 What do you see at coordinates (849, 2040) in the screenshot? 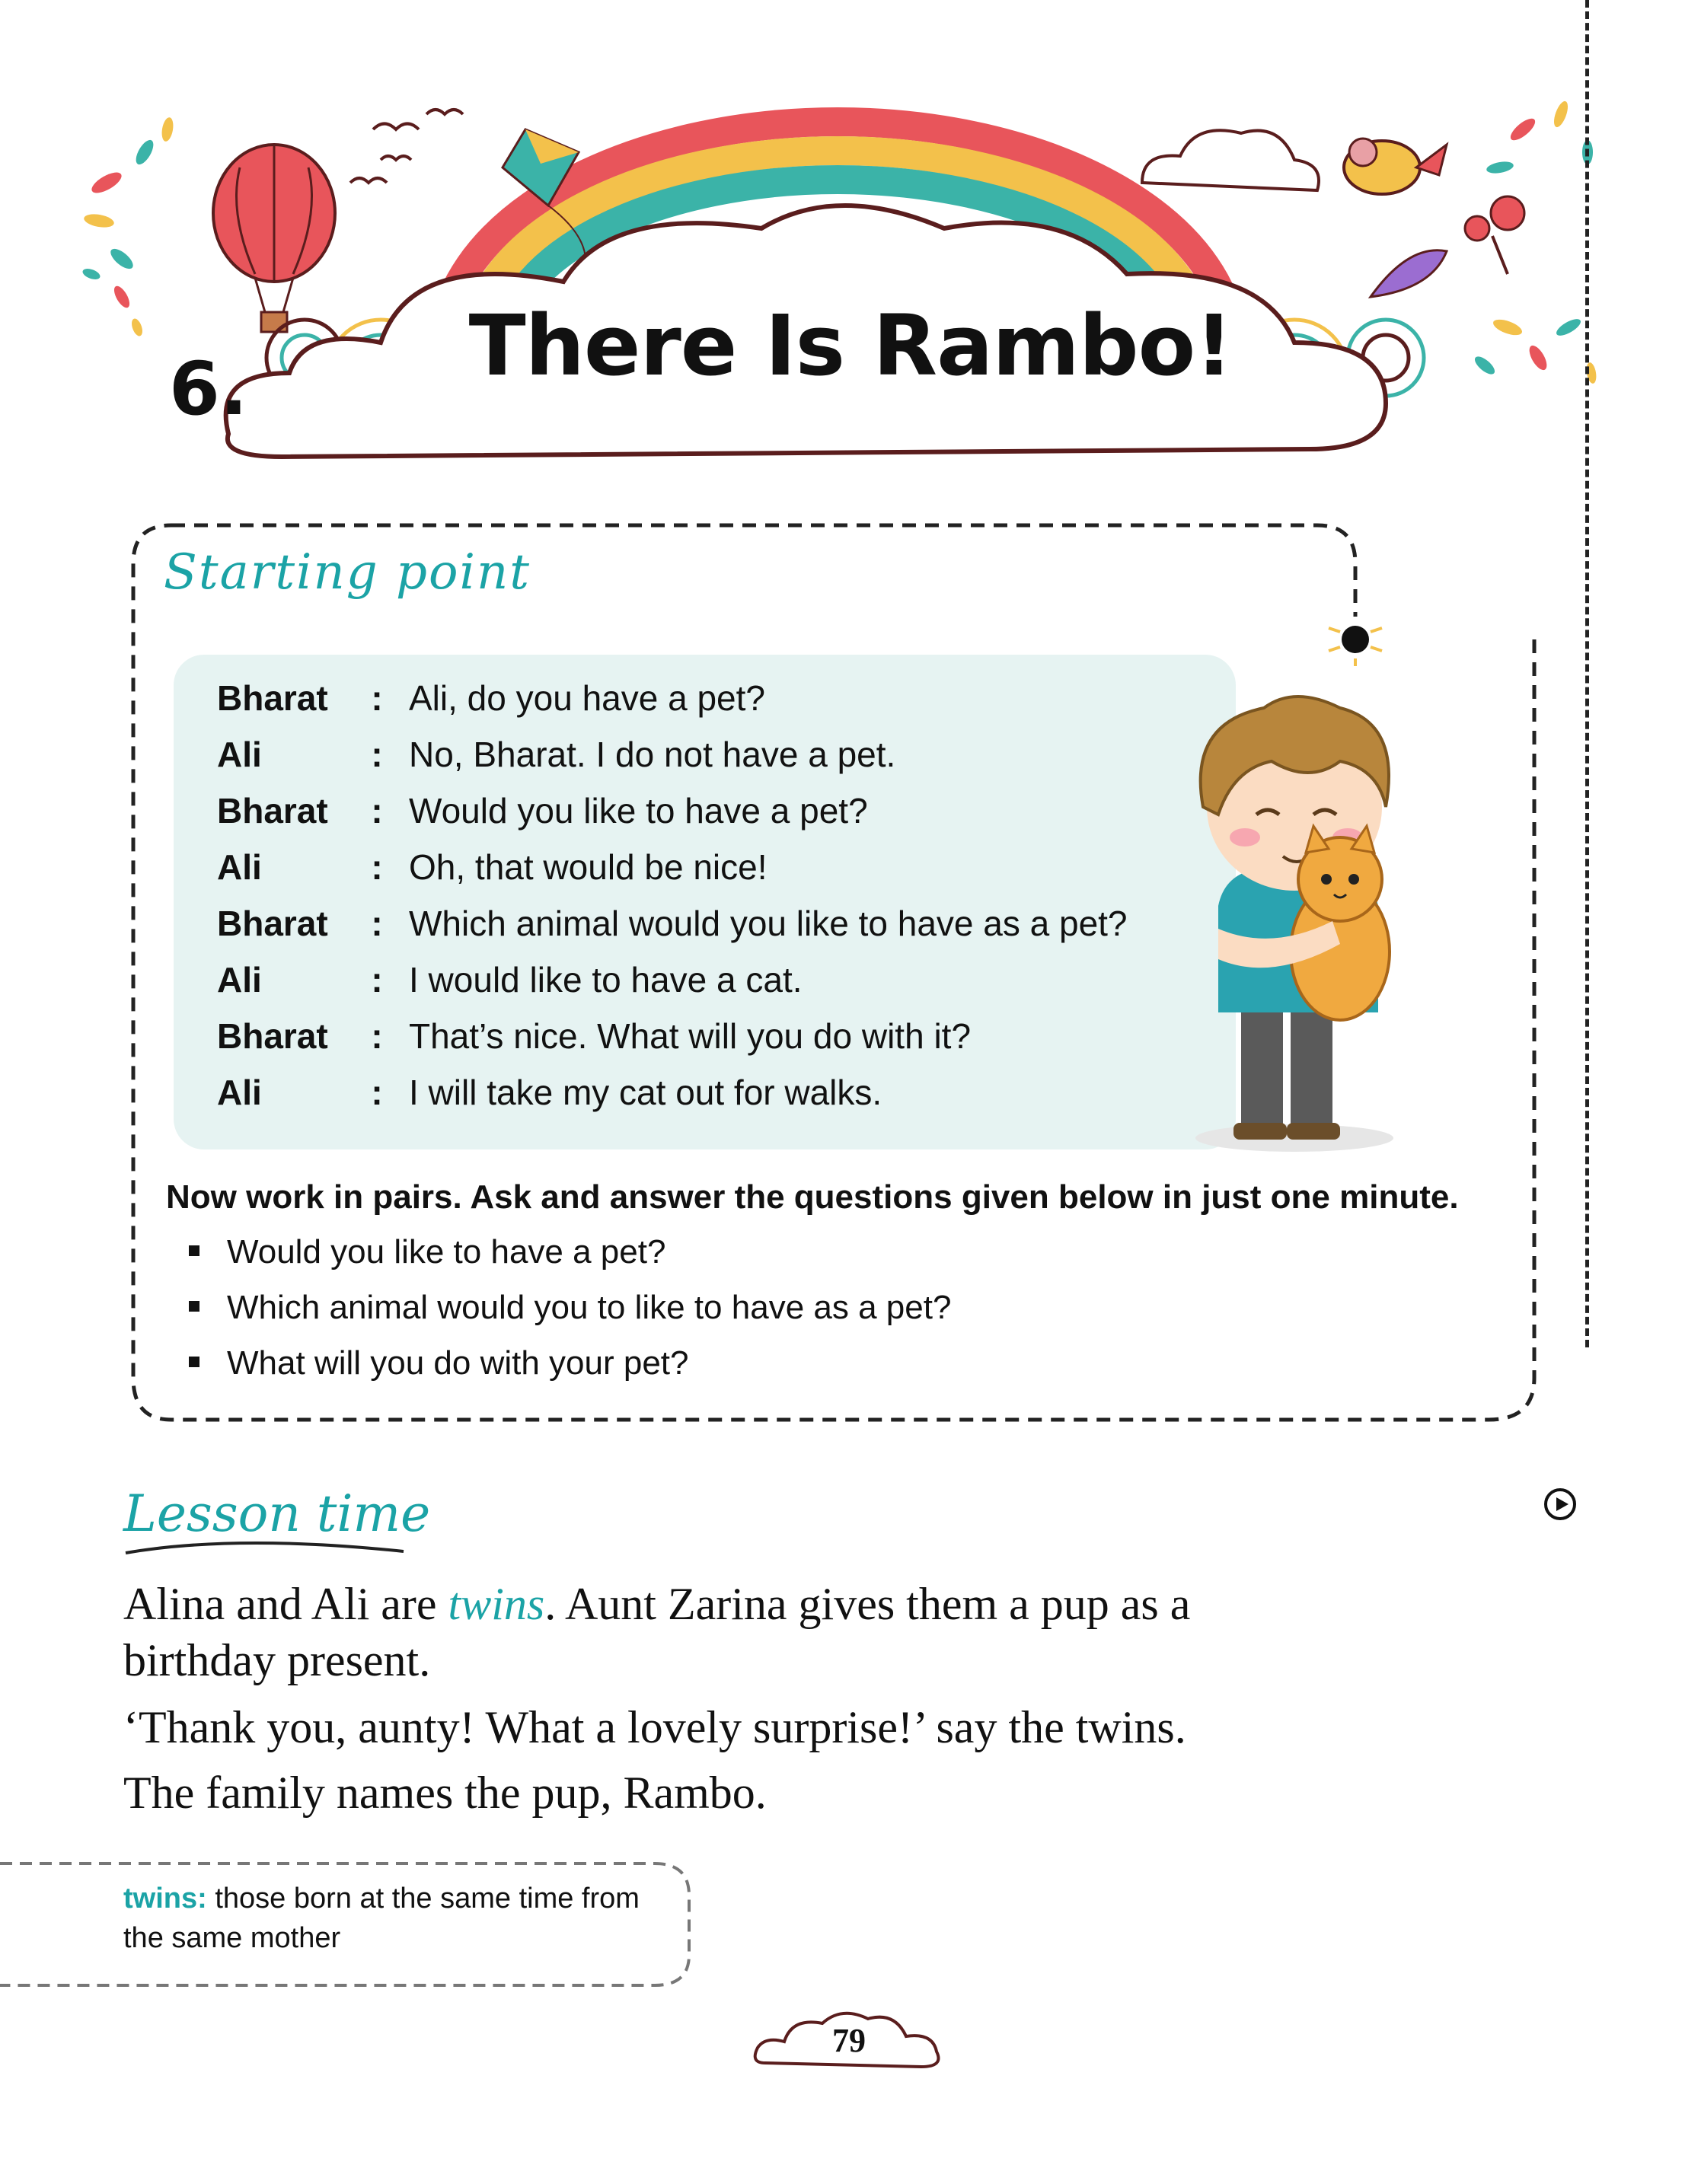
I see `page-number: 79` at bounding box center [849, 2040].